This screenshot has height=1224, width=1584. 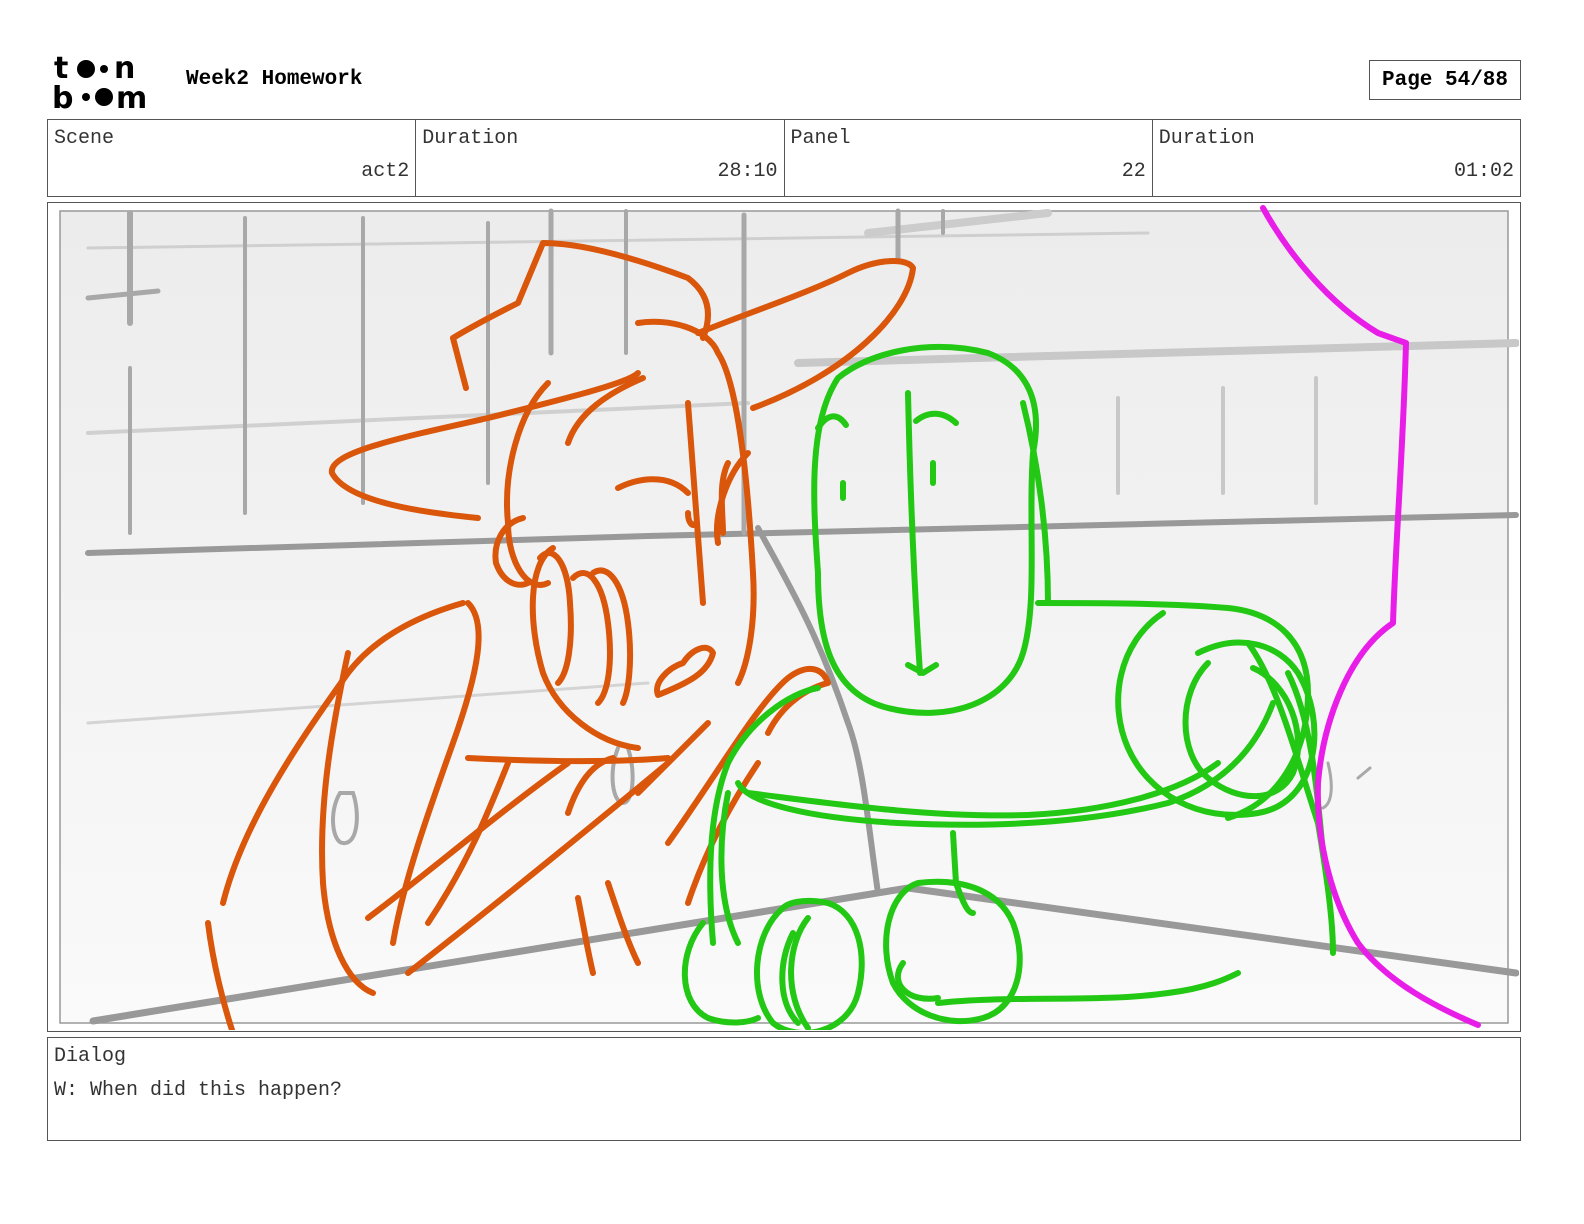 What do you see at coordinates (969, 158) in the screenshot?
I see `panel-cell: Panel 22` at bounding box center [969, 158].